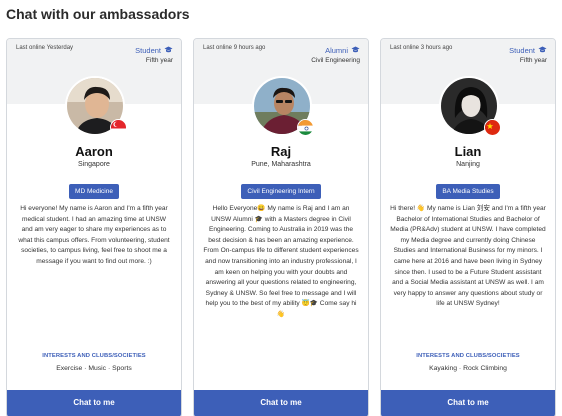  What do you see at coordinates (94, 151) in the screenshot?
I see `ambassador-name: Aaron` at bounding box center [94, 151].